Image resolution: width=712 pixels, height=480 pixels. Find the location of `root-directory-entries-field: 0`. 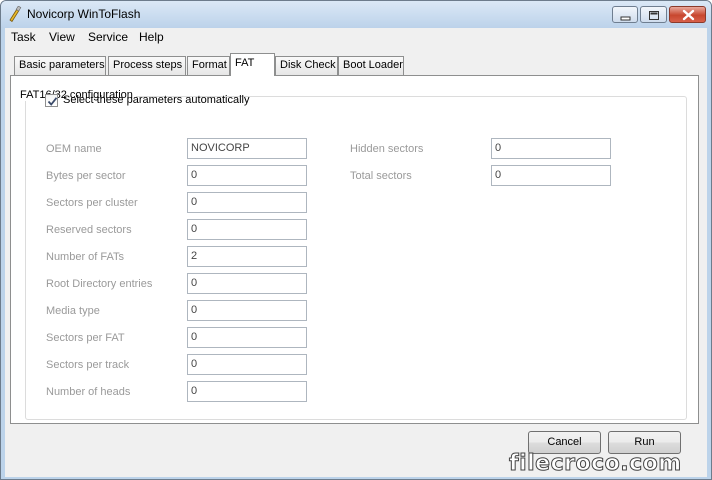

root-directory-entries-field: 0 is located at coordinates (247, 283).